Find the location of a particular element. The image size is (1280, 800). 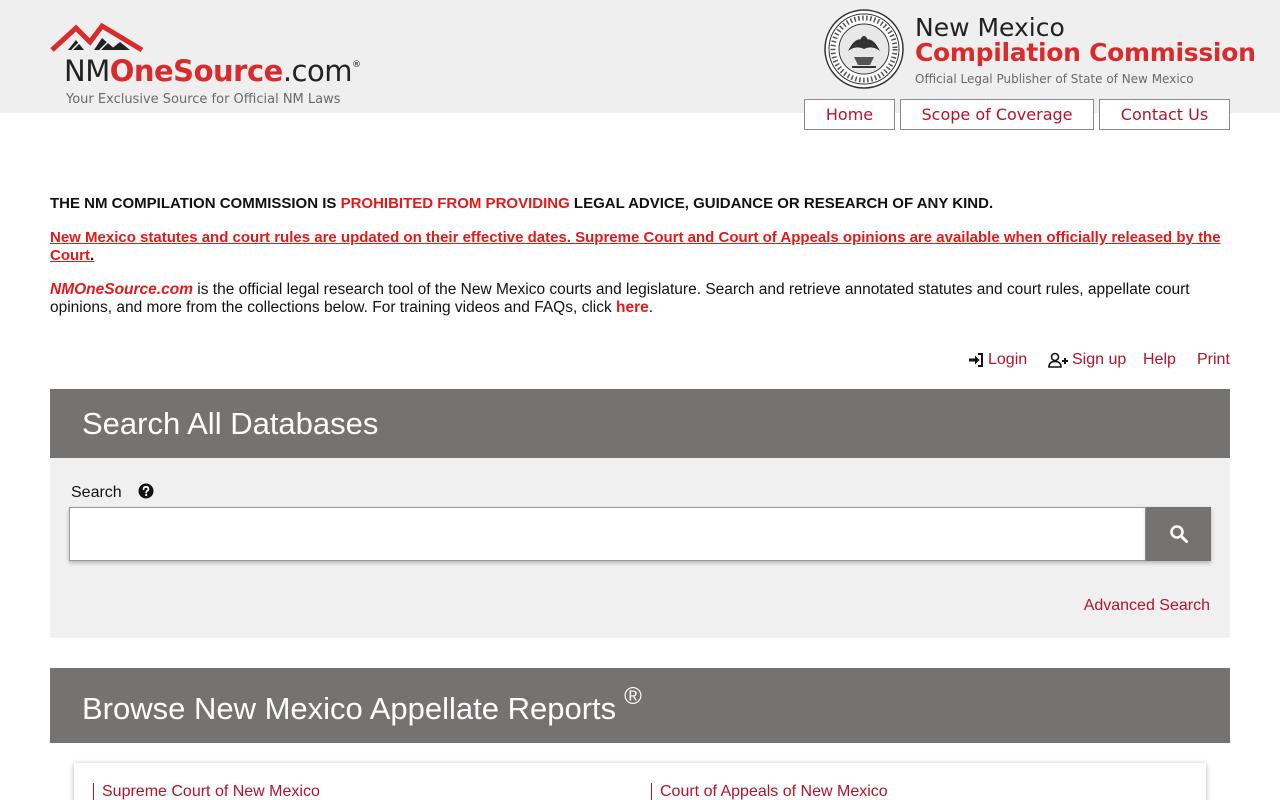

search-label: Search is located at coordinates (96, 492).